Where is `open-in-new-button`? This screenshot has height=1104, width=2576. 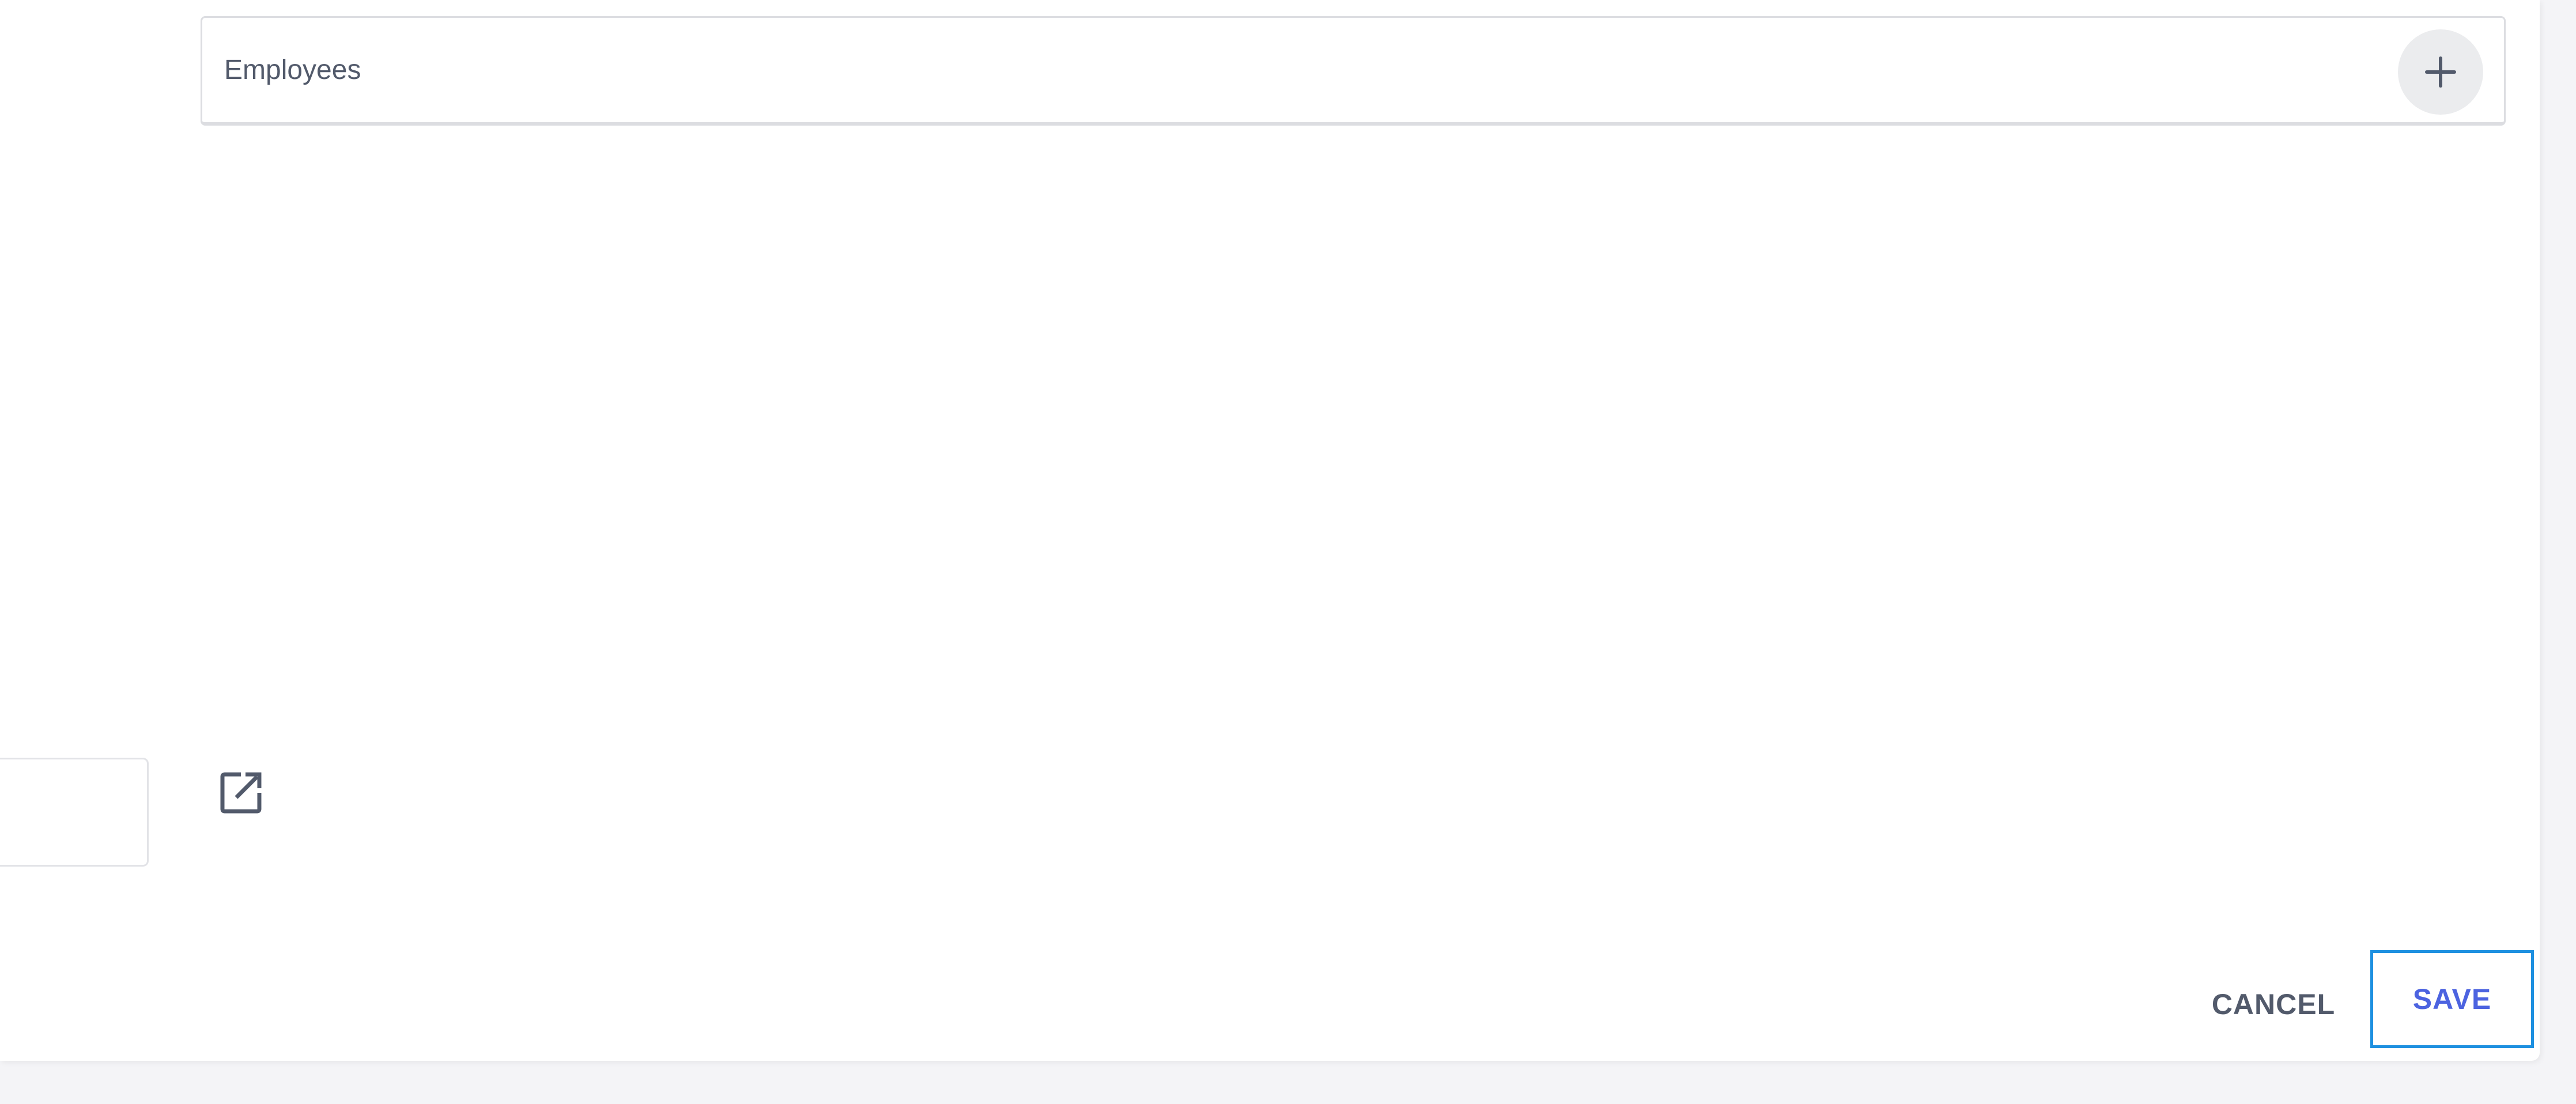 open-in-new-button is located at coordinates (241, 792).